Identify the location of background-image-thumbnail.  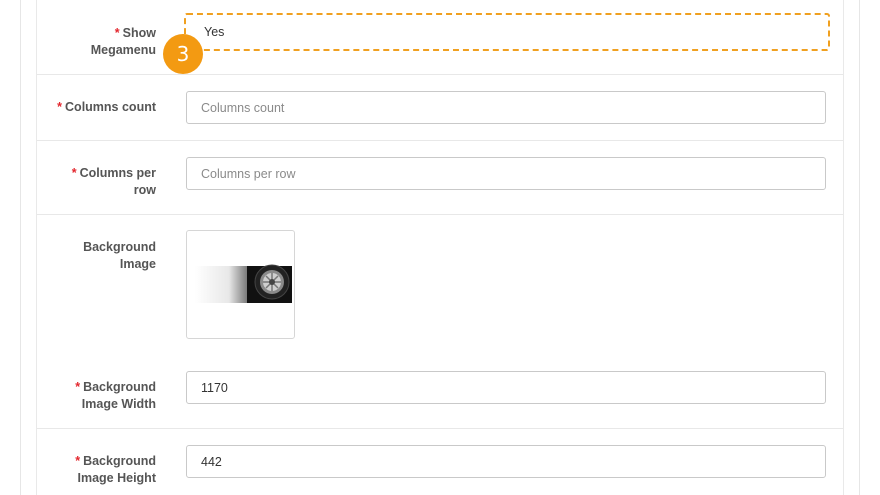
(240, 284).